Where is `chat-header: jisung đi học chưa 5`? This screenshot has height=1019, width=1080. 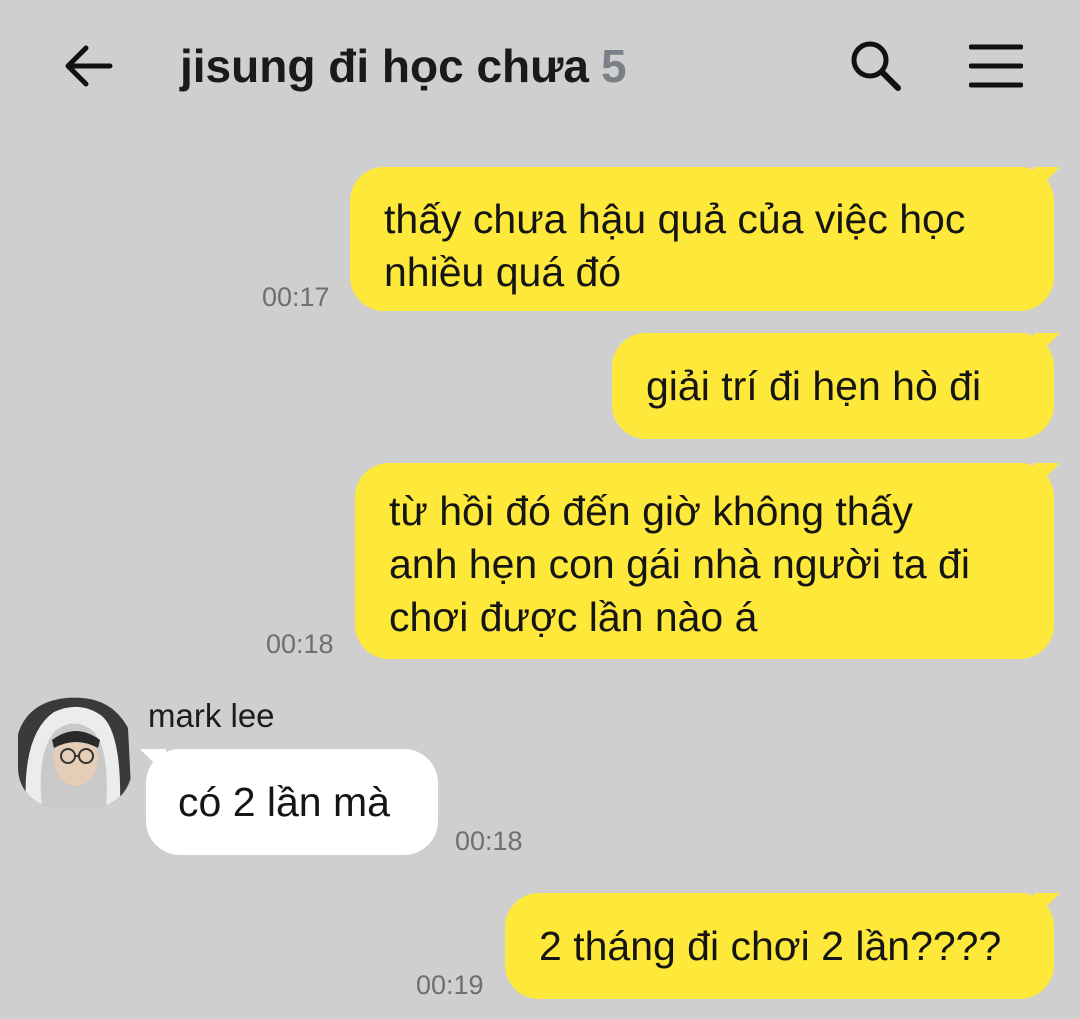
chat-header: jisung đi học chưa 5 is located at coordinates (540, 65).